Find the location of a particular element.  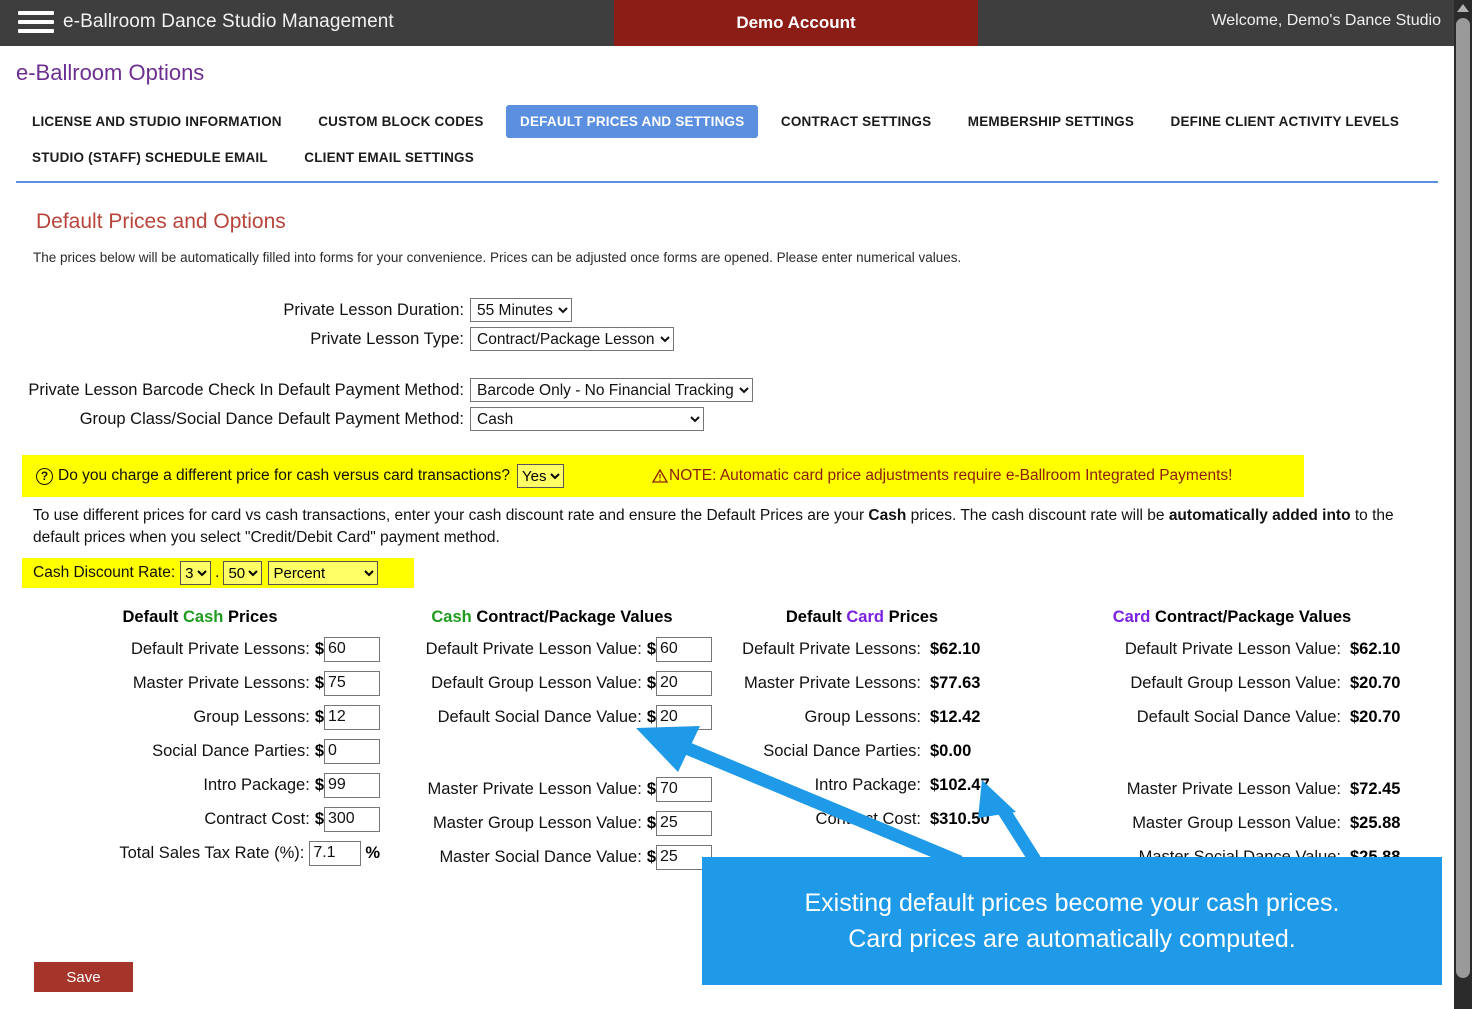

column-heading-default-card-prices: Default Card Prices is located at coordinates (862, 617).